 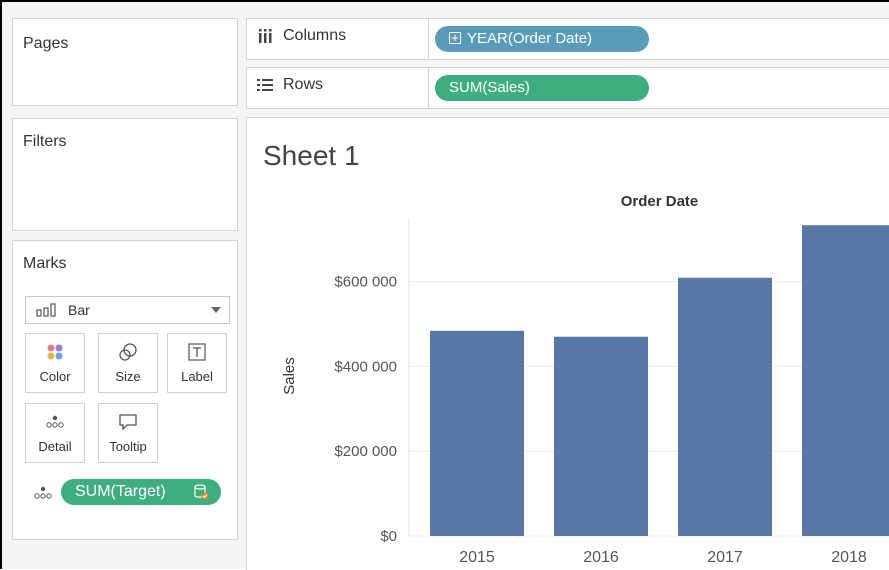 What do you see at coordinates (128, 363) in the screenshot?
I see `size-button: Size` at bounding box center [128, 363].